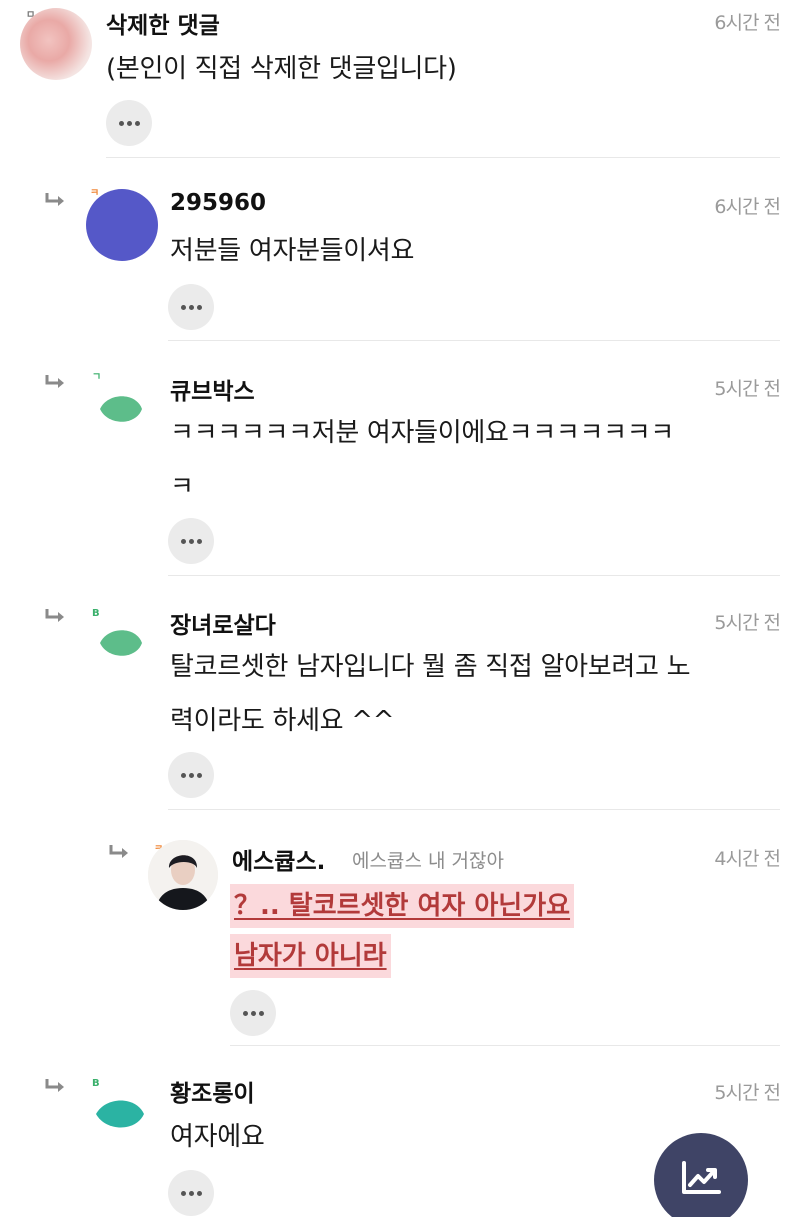 The width and height of the screenshot is (800, 1217). Describe the element at coordinates (747, 859) in the screenshot. I see `comment-time: 4시간 전` at that location.